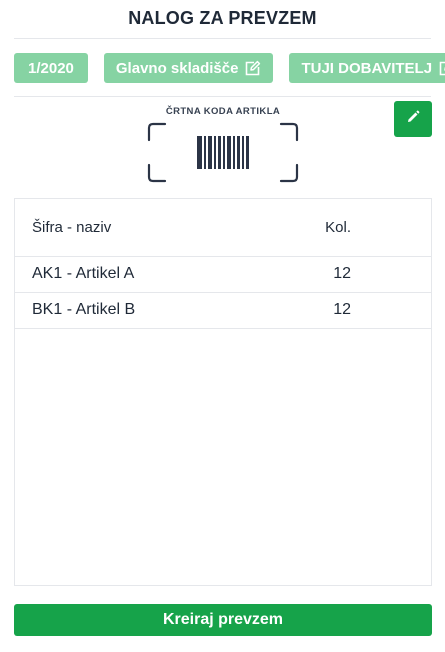 The height and width of the screenshot is (652, 445). I want to click on item-name: BK1 - Artikel B, so click(84, 309).